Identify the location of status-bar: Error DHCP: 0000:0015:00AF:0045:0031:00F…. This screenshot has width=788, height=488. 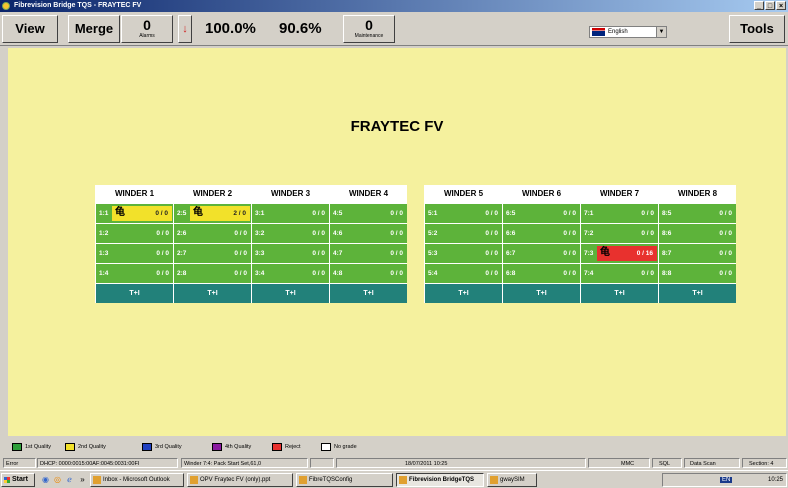
(394, 463).